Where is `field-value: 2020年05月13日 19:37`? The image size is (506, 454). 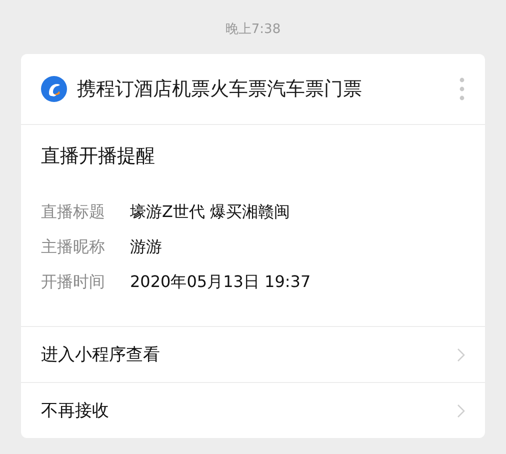
field-value: 2020年05月13日 19:37 is located at coordinates (220, 282).